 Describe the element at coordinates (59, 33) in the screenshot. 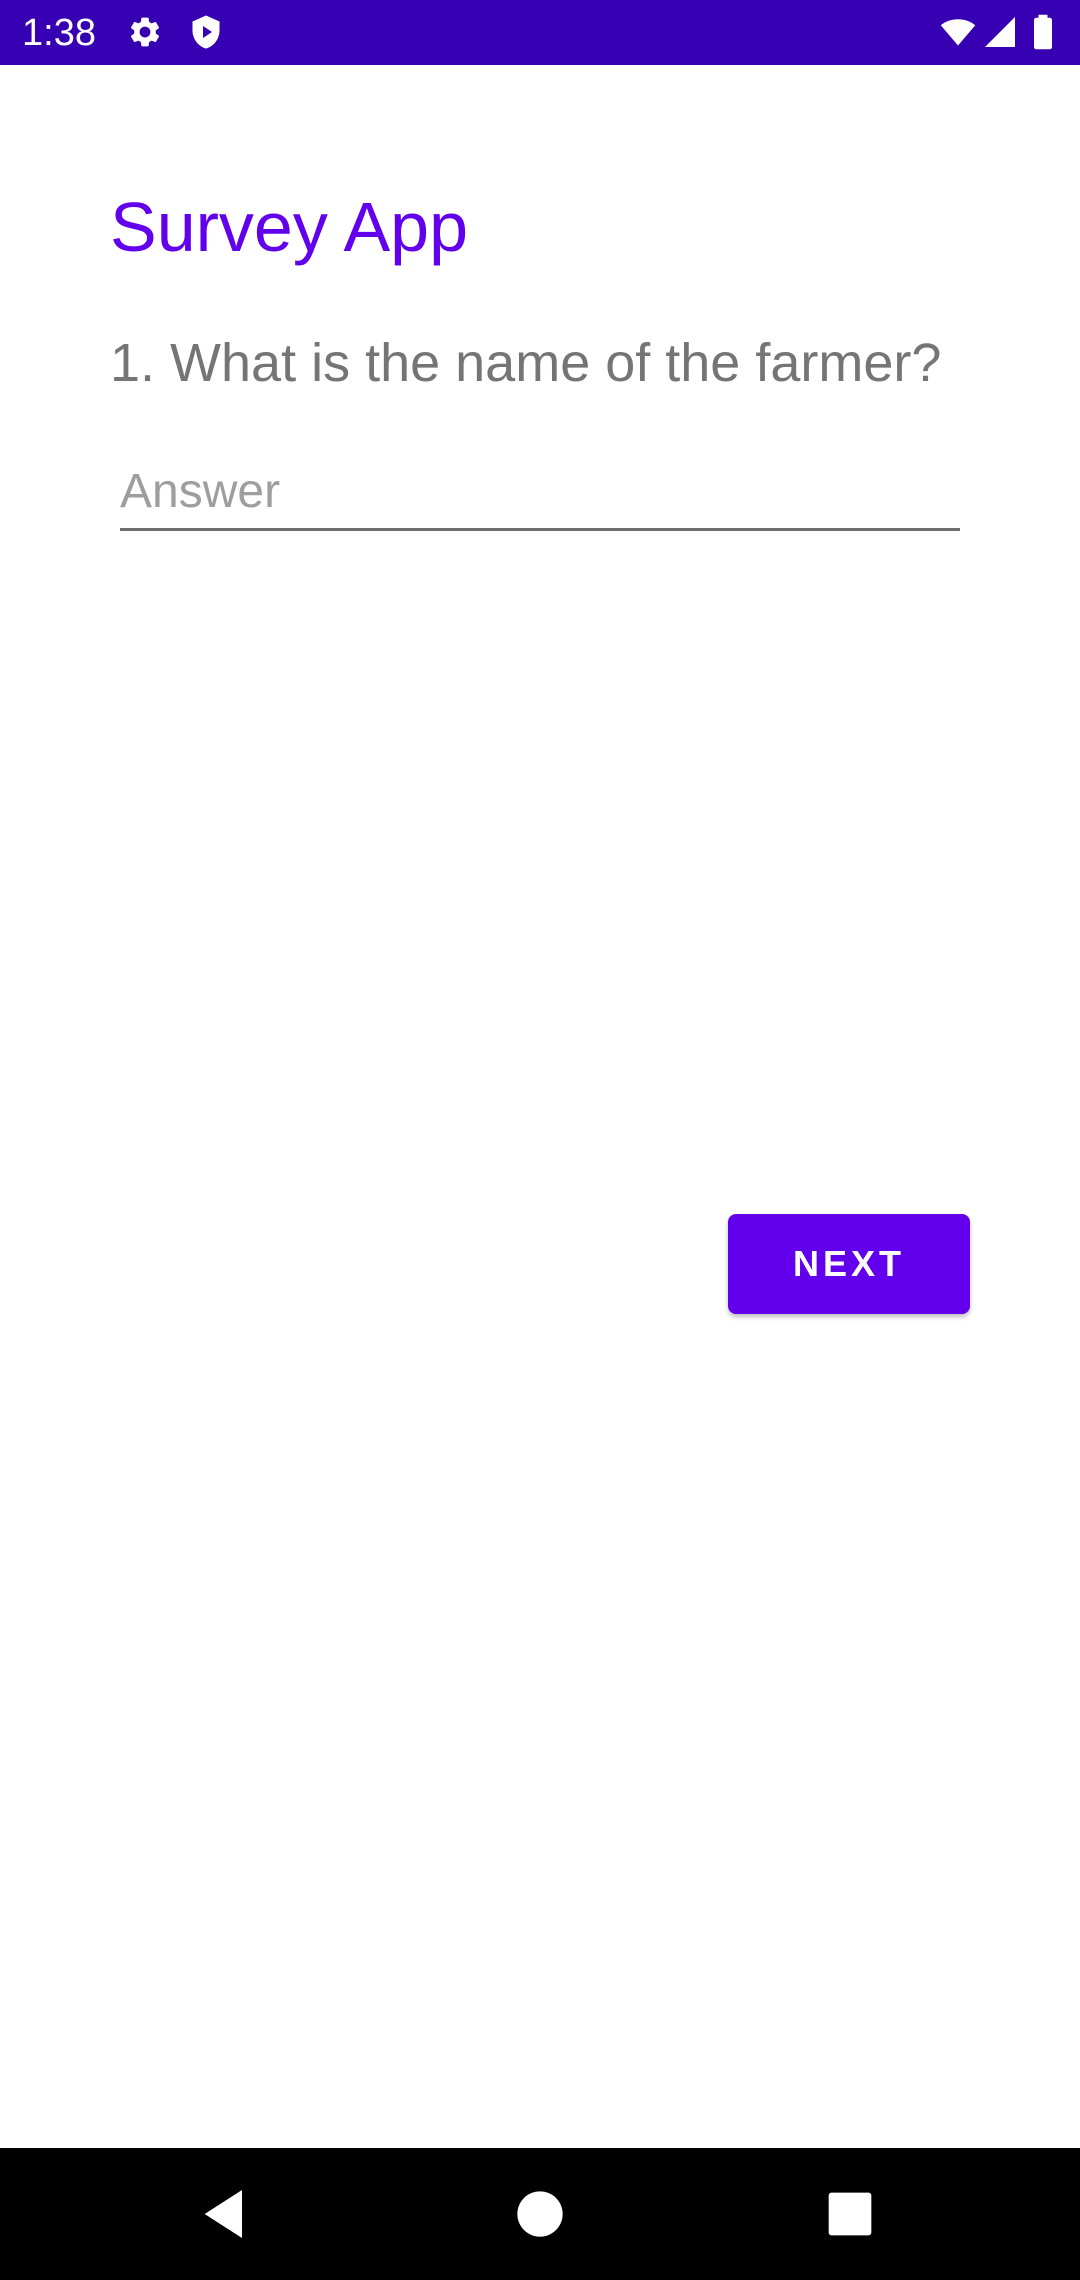

I see `status-time: 1:38` at that location.